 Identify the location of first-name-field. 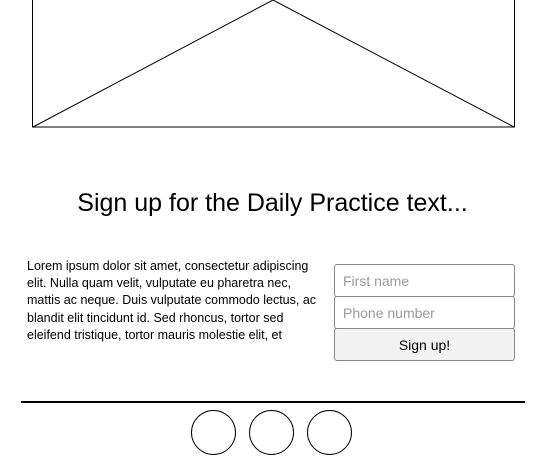
(424, 280).